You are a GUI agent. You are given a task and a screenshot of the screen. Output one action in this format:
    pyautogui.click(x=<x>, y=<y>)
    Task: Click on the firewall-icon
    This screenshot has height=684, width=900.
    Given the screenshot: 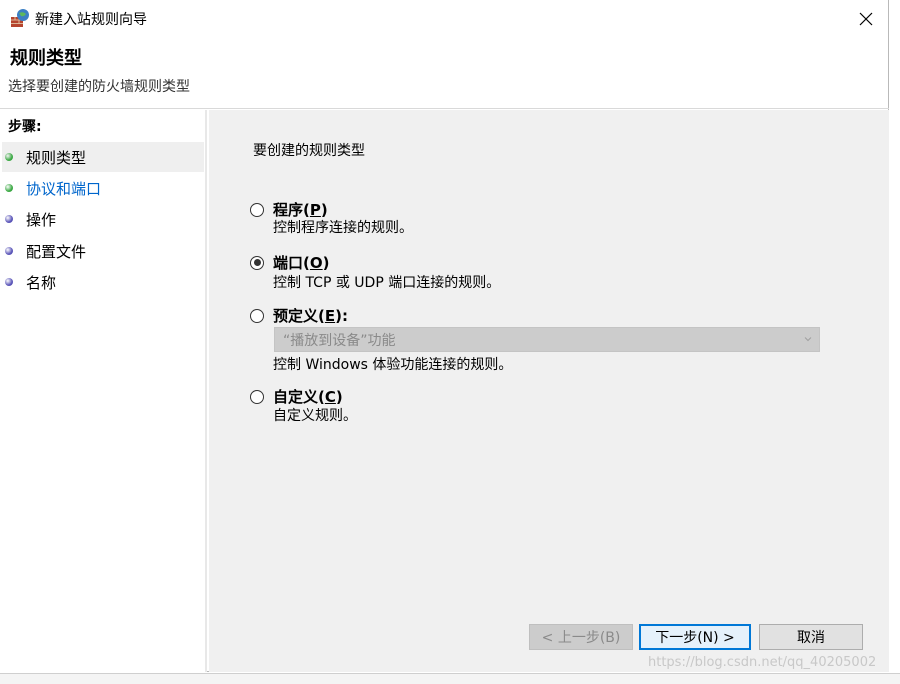 What is the action you would take?
    pyautogui.click(x=20, y=18)
    